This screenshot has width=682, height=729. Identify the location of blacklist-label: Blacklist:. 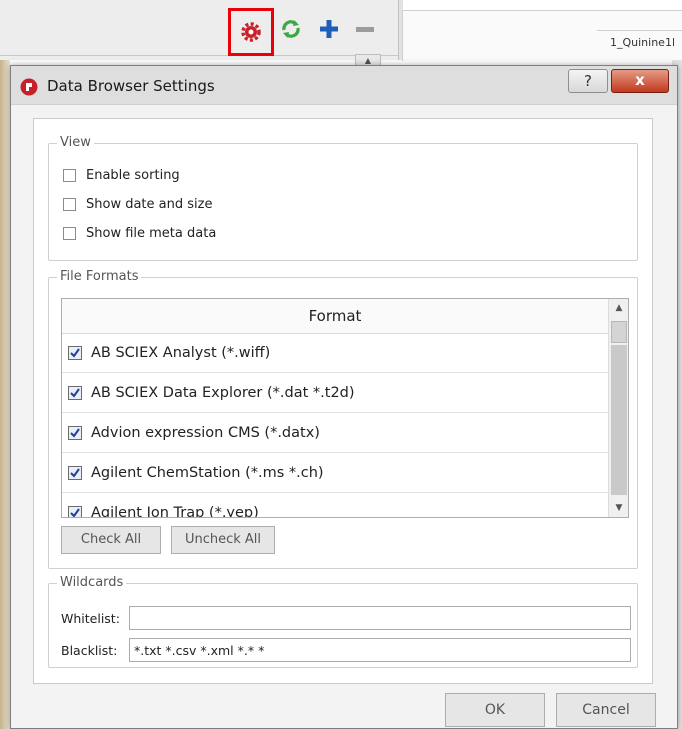
(89, 650).